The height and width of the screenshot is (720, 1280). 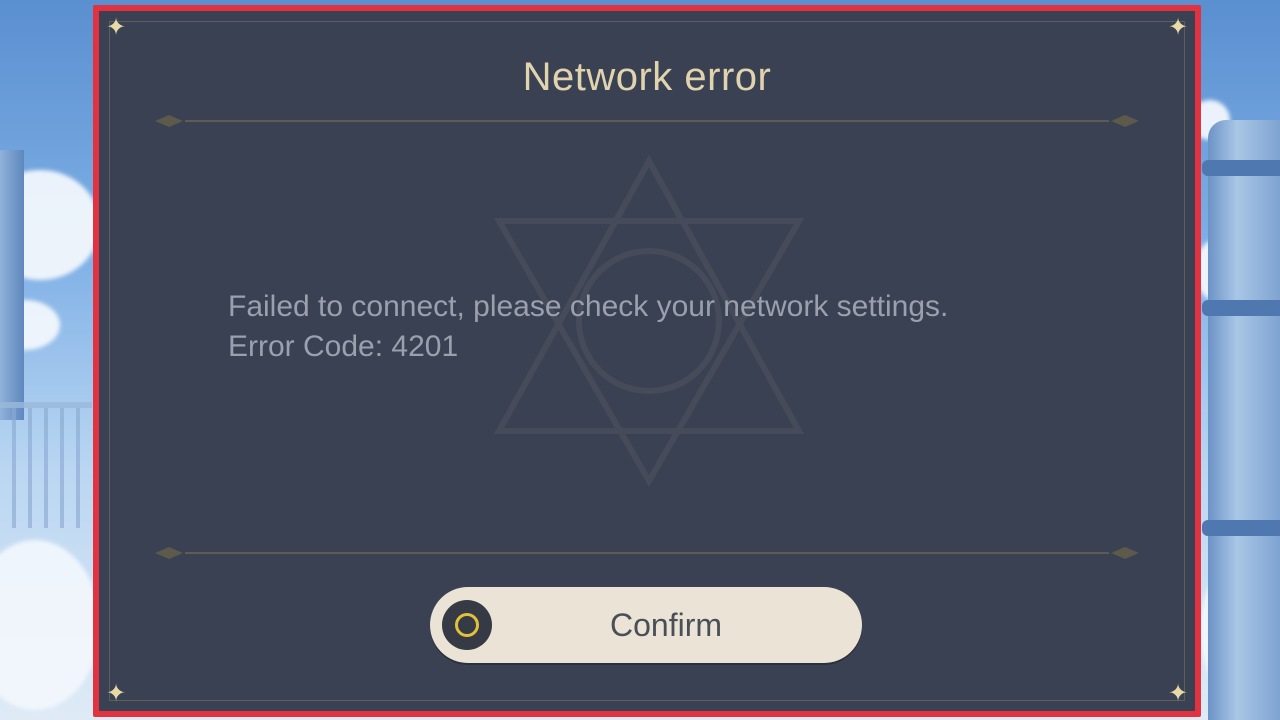 I want to click on cloud, so click(x=50, y=625).